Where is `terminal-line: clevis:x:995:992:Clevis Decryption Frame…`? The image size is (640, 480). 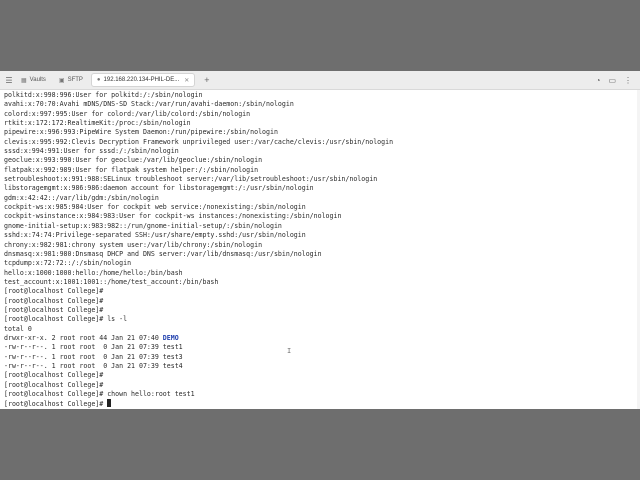 terminal-line: clevis:x:995:992:Clevis Decryption Frame… is located at coordinates (199, 141).